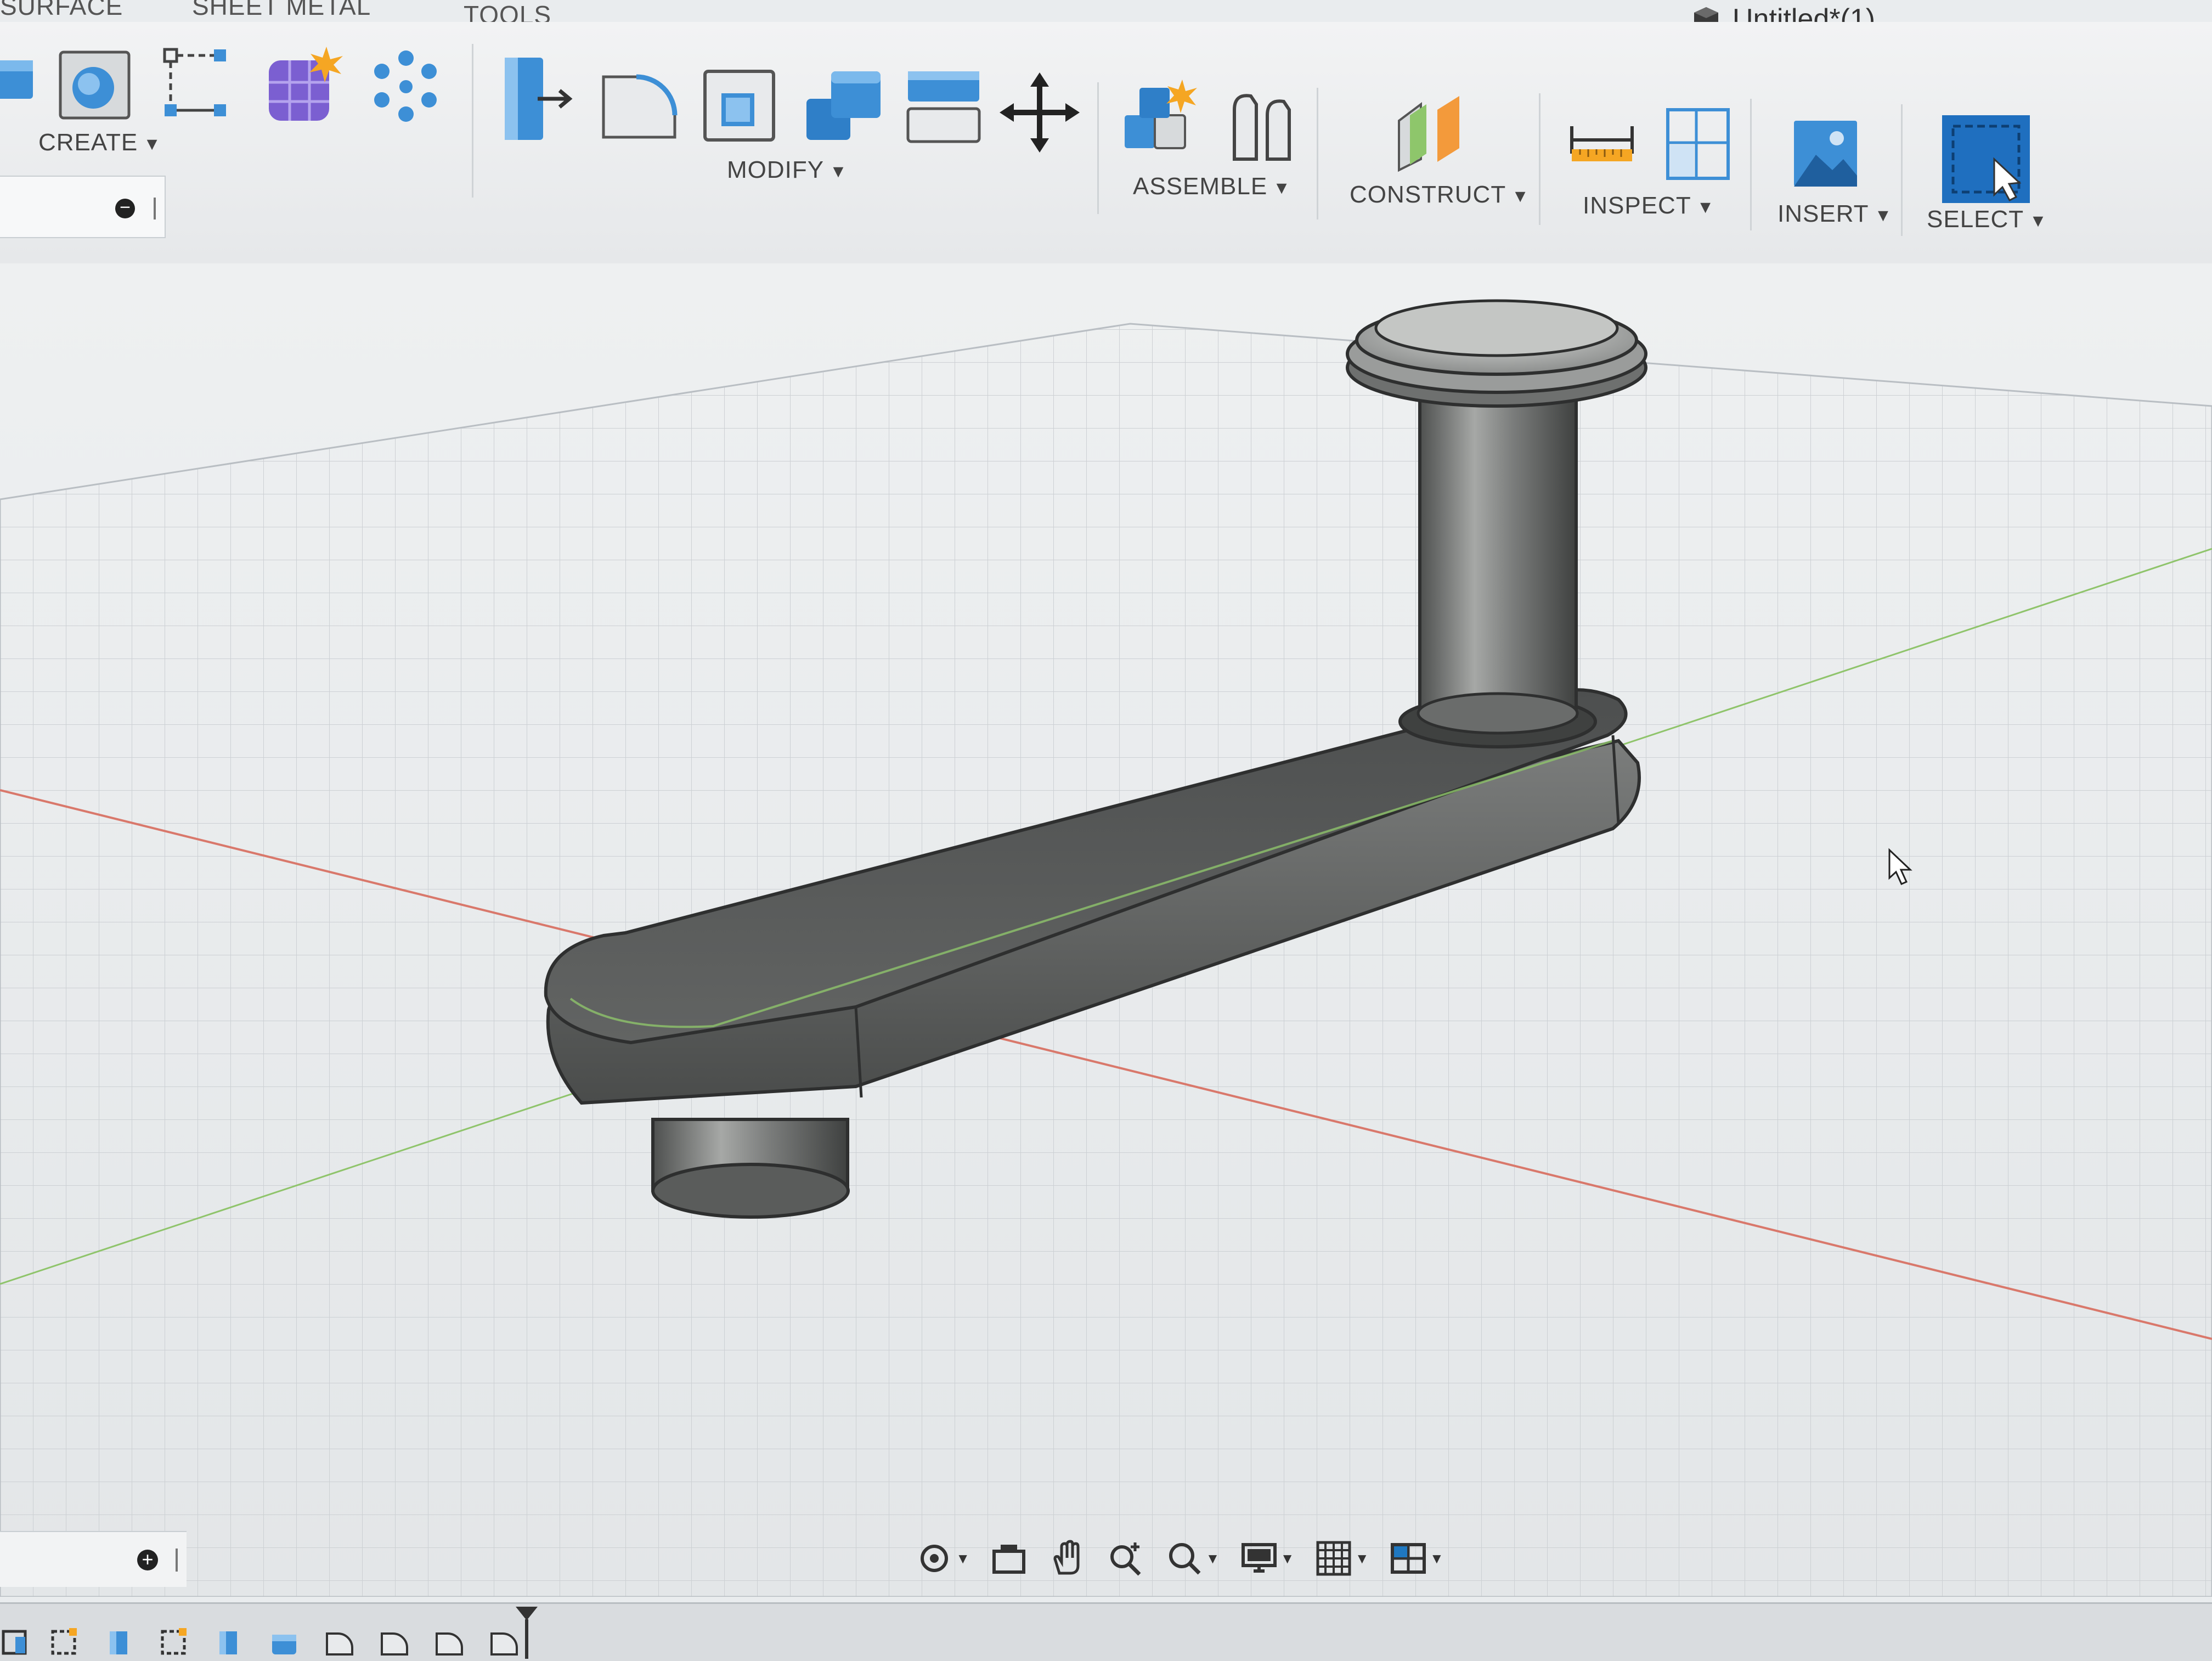 Image resolution: width=2212 pixels, height=1661 pixels. What do you see at coordinates (83, 207) in the screenshot?
I see `browser-panel-tab: −` at bounding box center [83, 207].